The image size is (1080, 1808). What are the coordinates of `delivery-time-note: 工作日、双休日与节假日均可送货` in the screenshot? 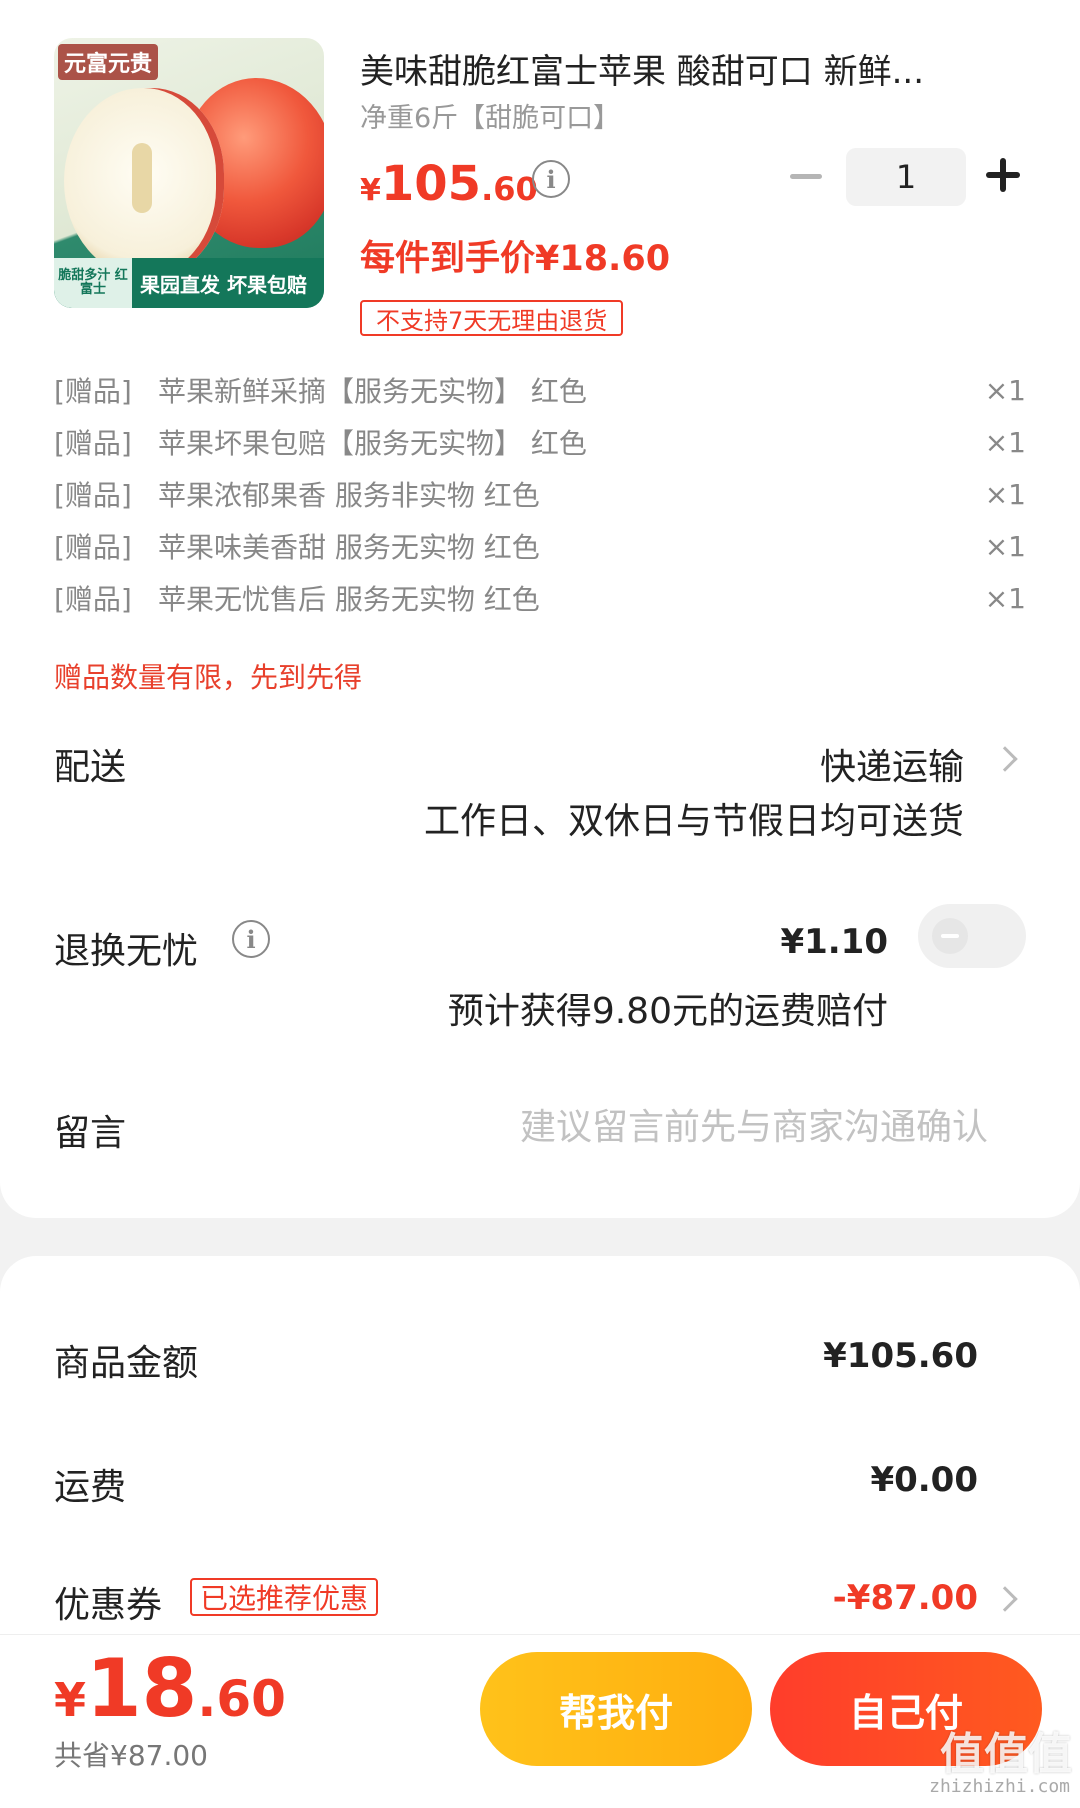 It's located at (693, 821).